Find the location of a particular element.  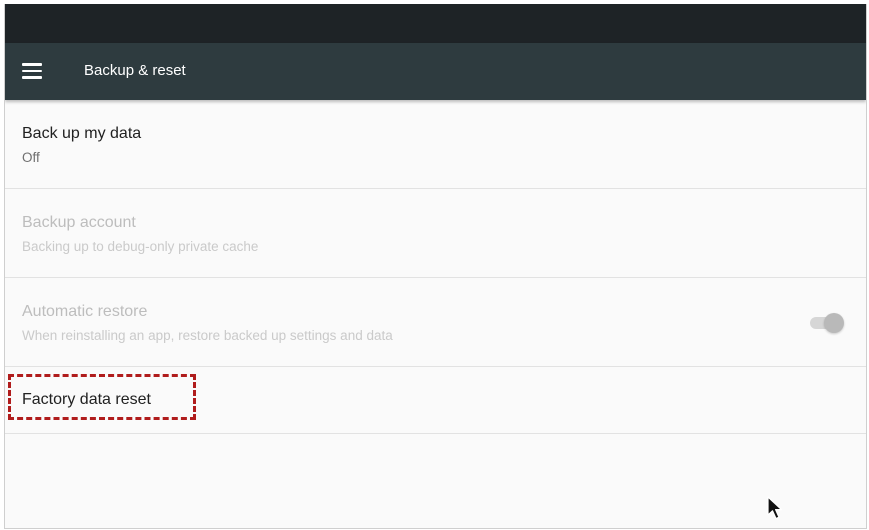

app-bar: Backup & reset is located at coordinates (435, 71).